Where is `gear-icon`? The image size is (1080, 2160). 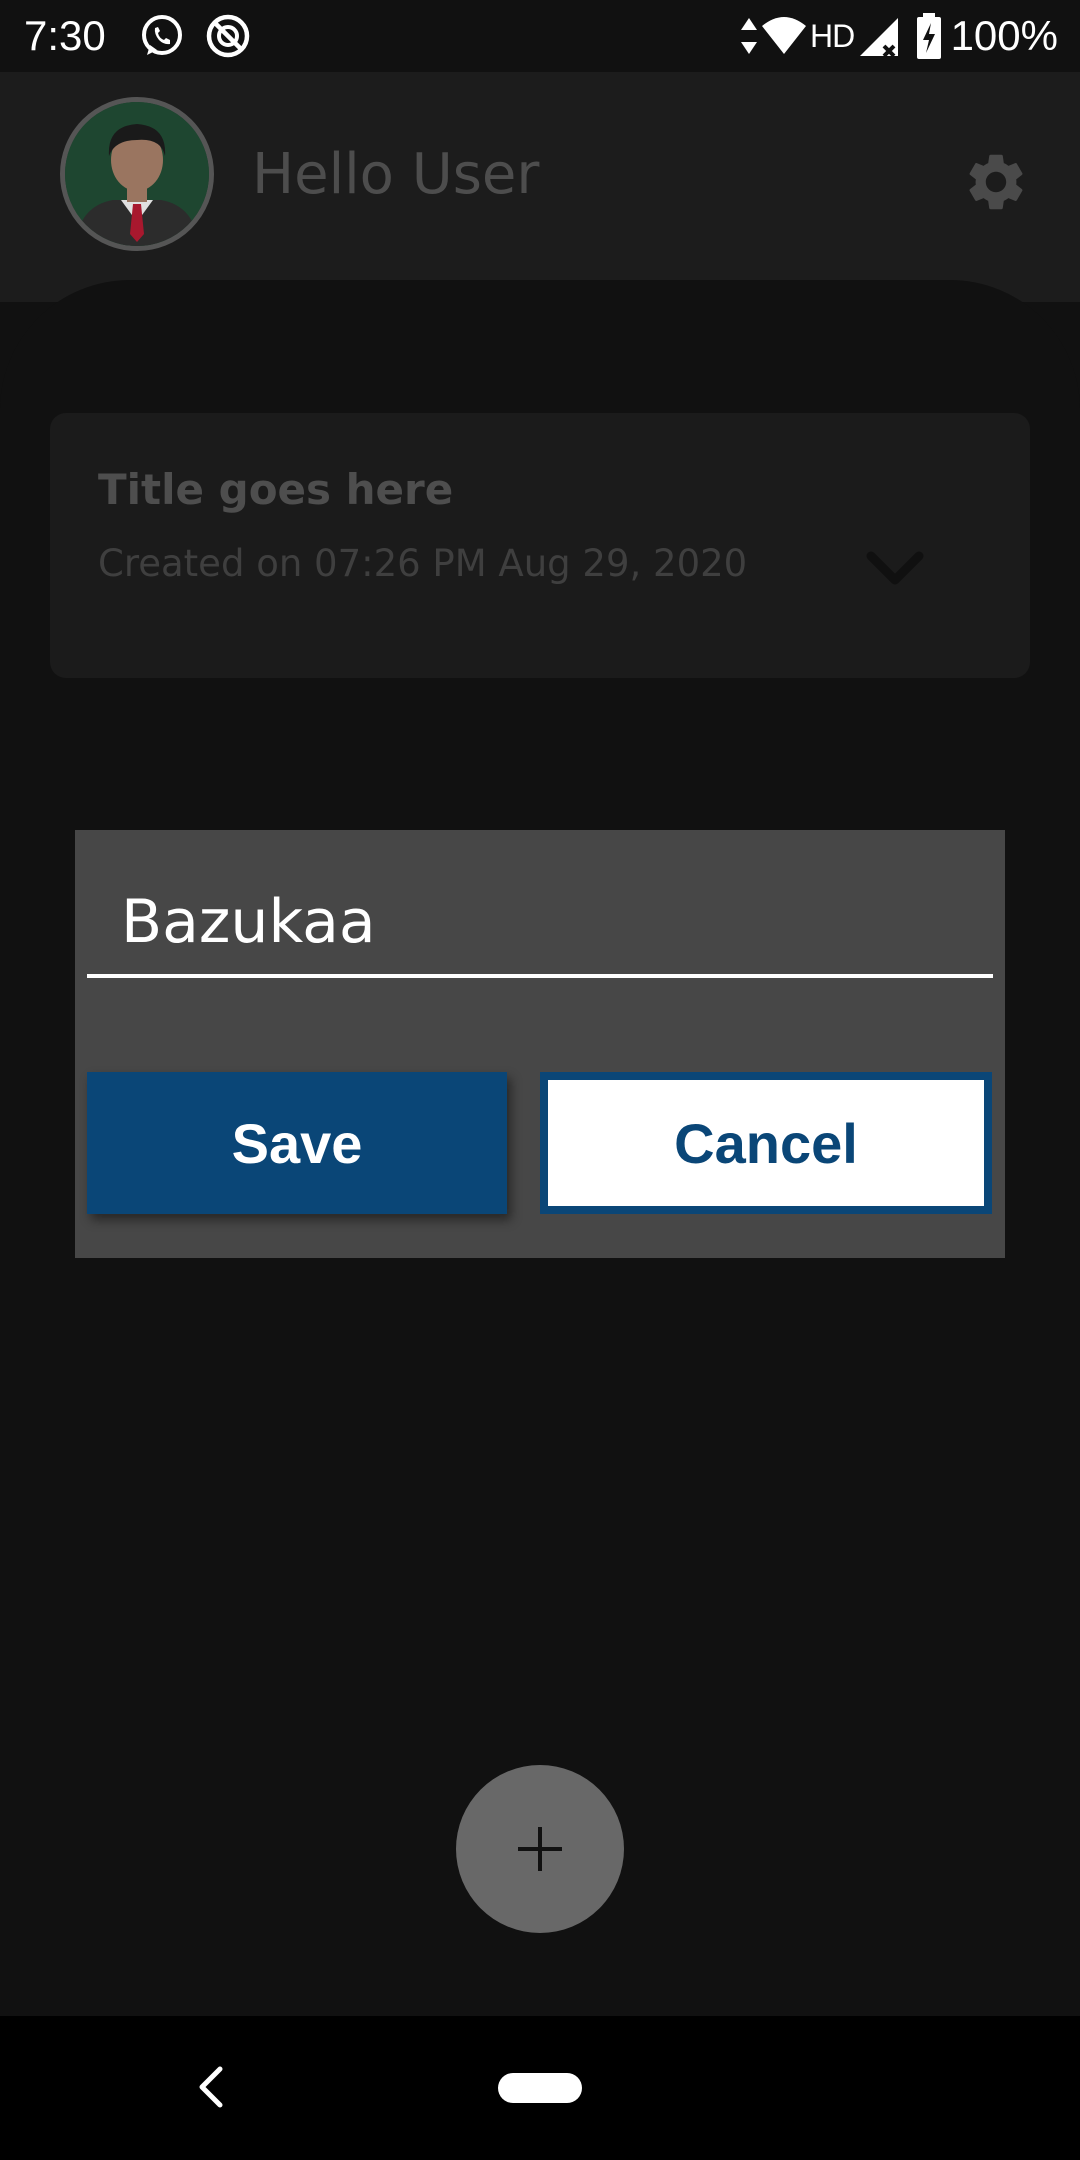
gear-icon is located at coordinates (996, 182).